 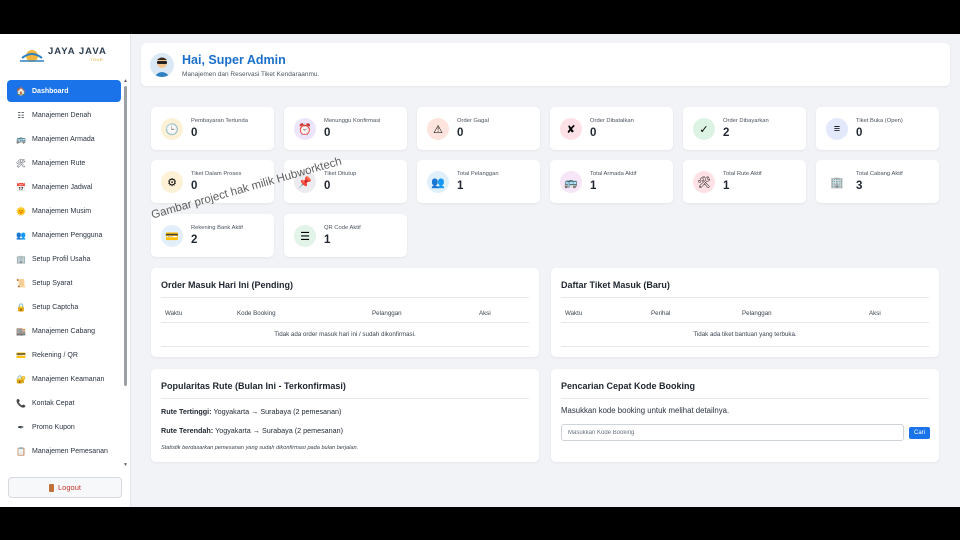 I want to click on stat-label: Total Rute Aktif, so click(x=742, y=174).